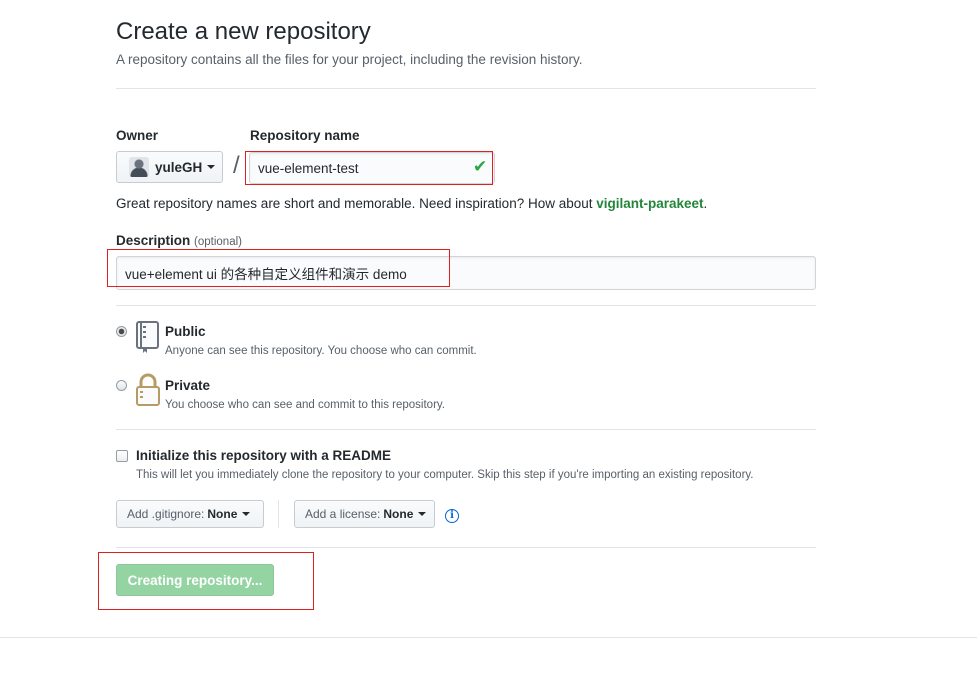 The width and height of the screenshot is (977, 676). Describe the element at coordinates (185, 331) in the screenshot. I see `public-title: Public` at that location.